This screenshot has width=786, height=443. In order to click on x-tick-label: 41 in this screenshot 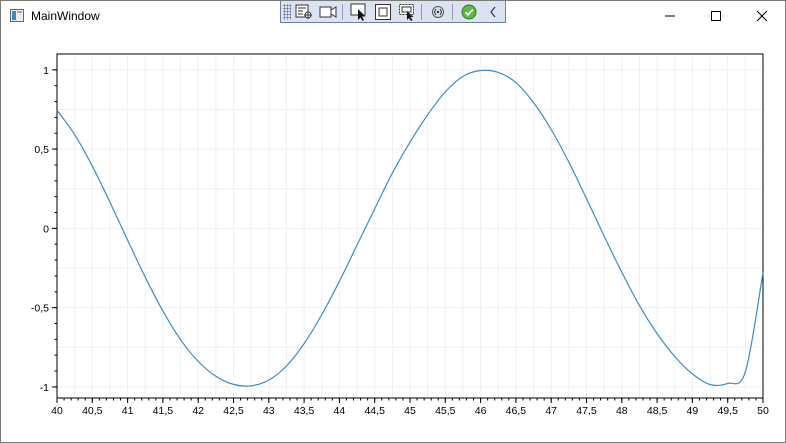, I will do `click(128, 411)`.